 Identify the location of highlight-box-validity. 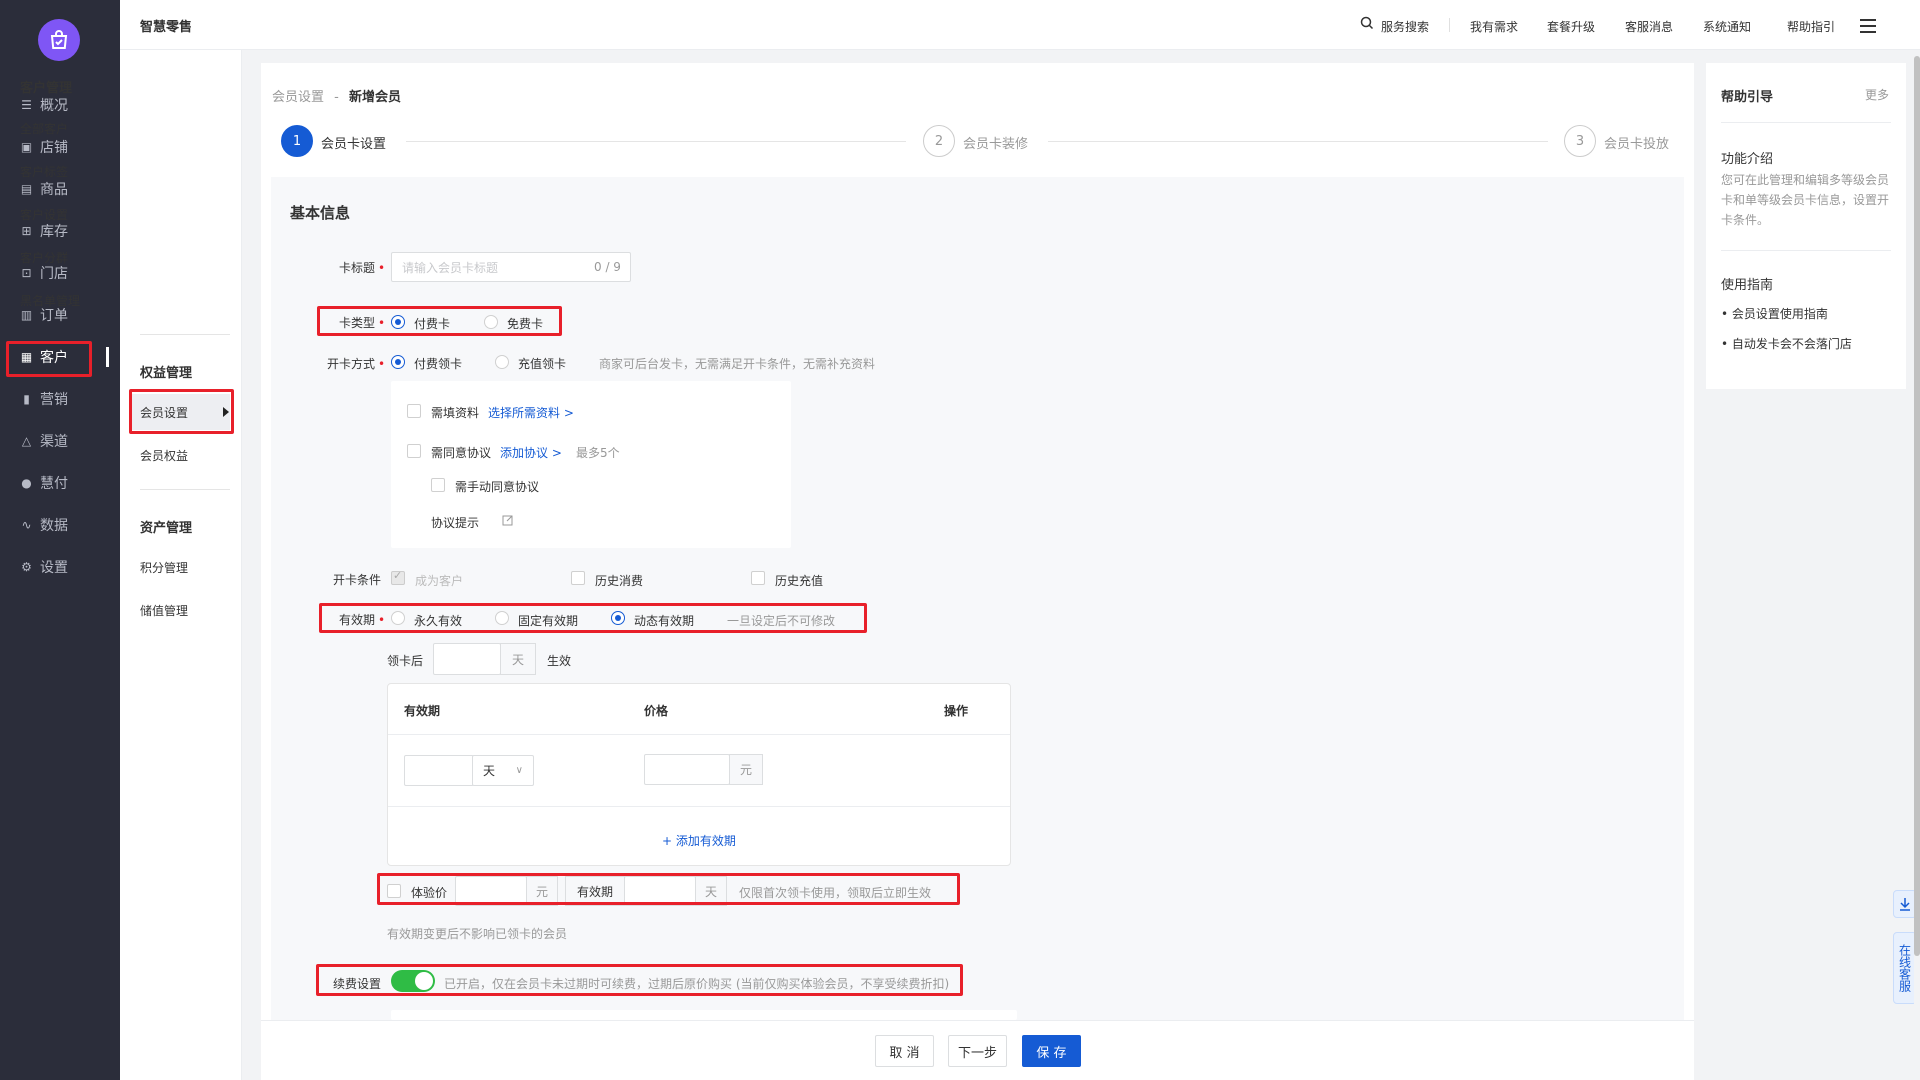
(593, 618).